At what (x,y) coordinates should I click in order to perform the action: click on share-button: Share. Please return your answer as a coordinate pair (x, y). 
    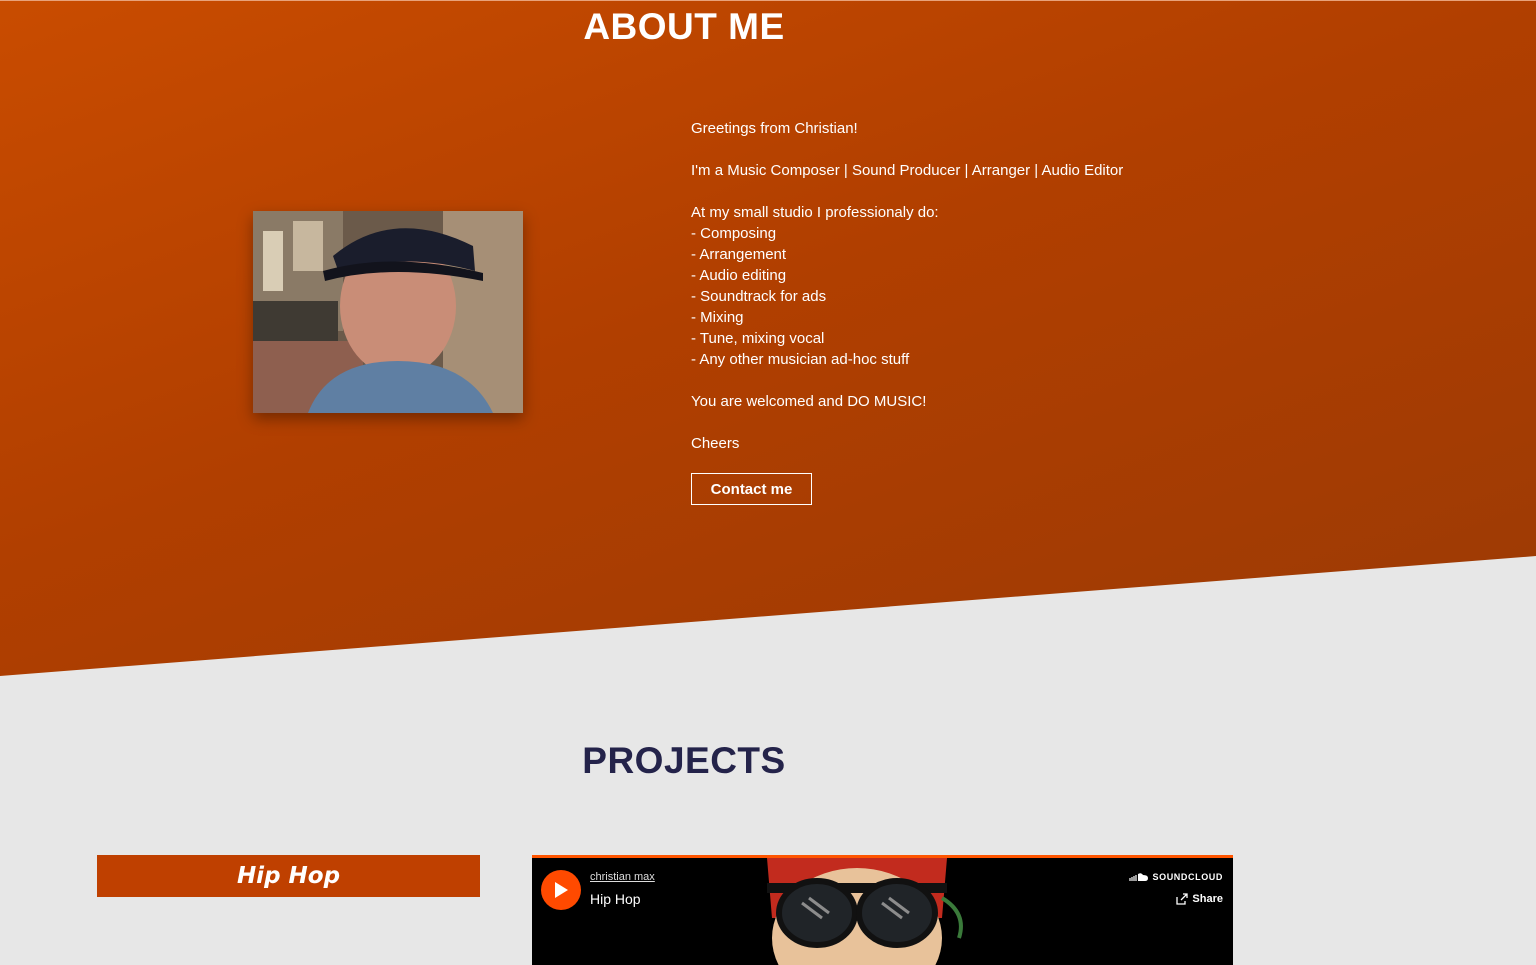
    Looking at the image, I should click on (1199, 899).